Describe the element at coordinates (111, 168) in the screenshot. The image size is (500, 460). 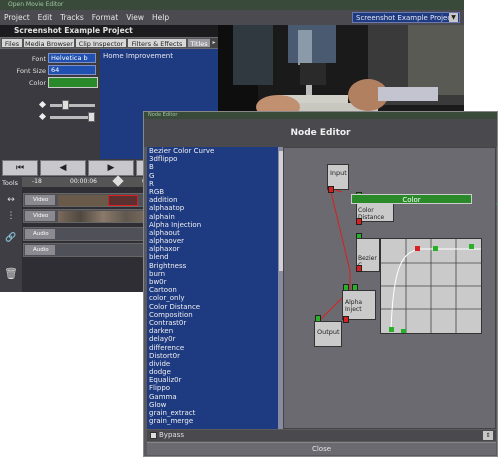
I see `play-icon: ▶` at that location.